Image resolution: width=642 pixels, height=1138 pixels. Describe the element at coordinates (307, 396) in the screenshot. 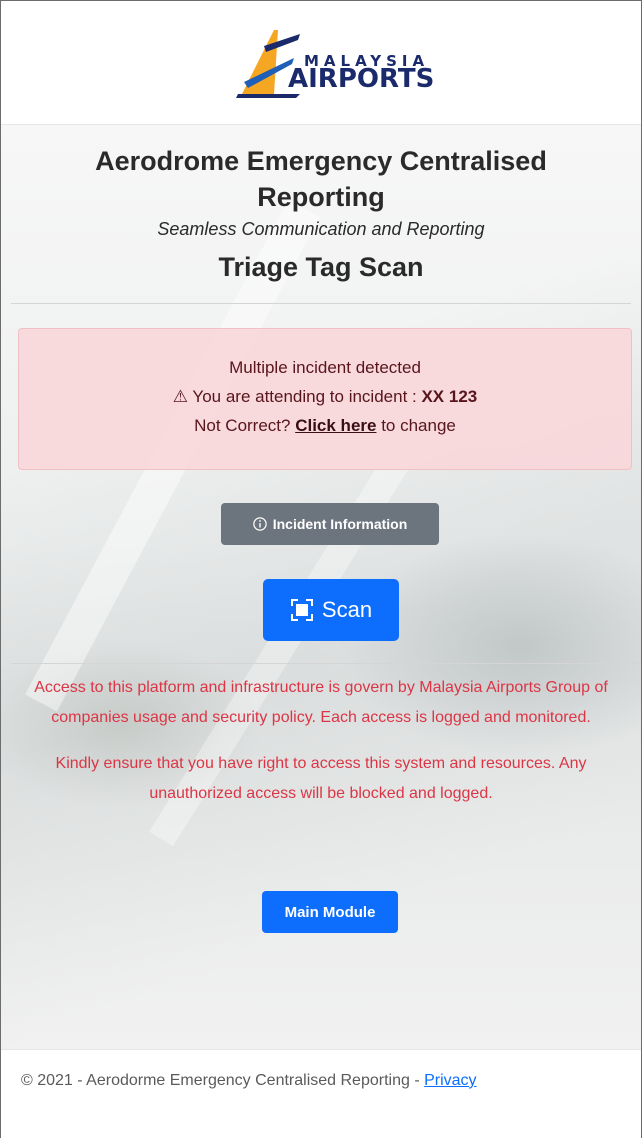

I see `alert-attending-label: You are attending to incident :` at that location.